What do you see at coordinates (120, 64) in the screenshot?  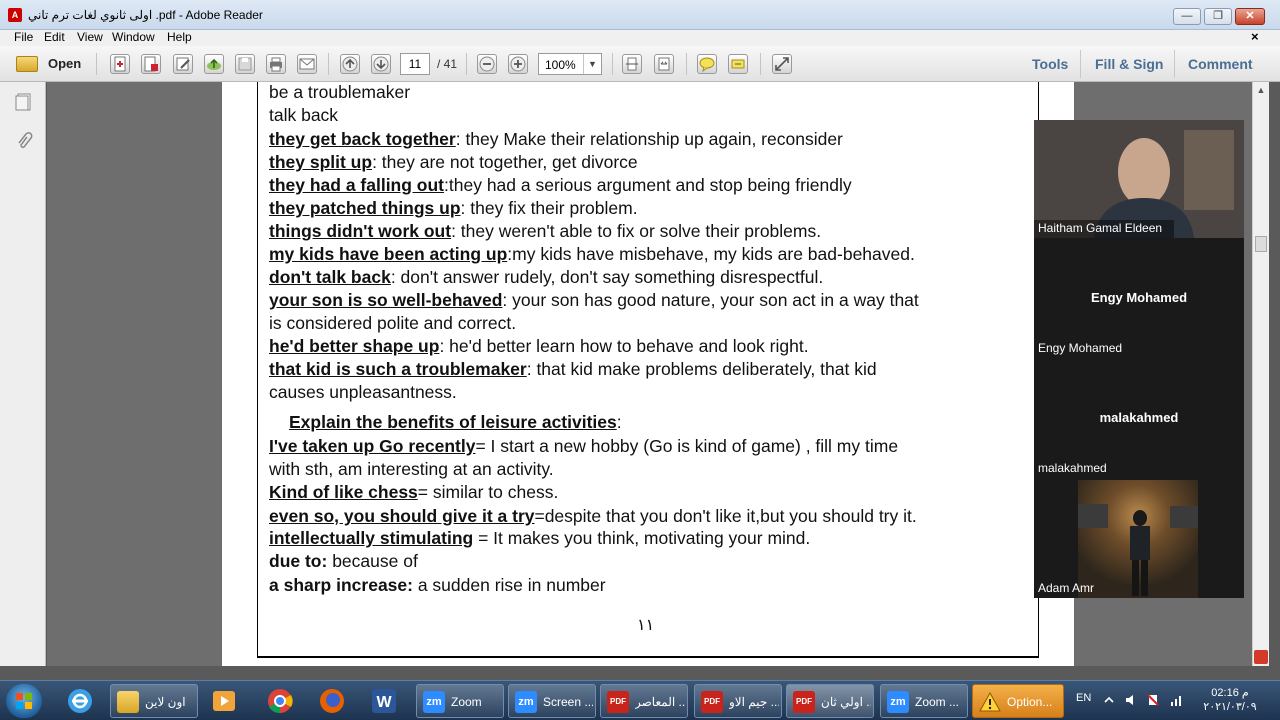 I see `create-pdf-icon` at bounding box center [120, 64].